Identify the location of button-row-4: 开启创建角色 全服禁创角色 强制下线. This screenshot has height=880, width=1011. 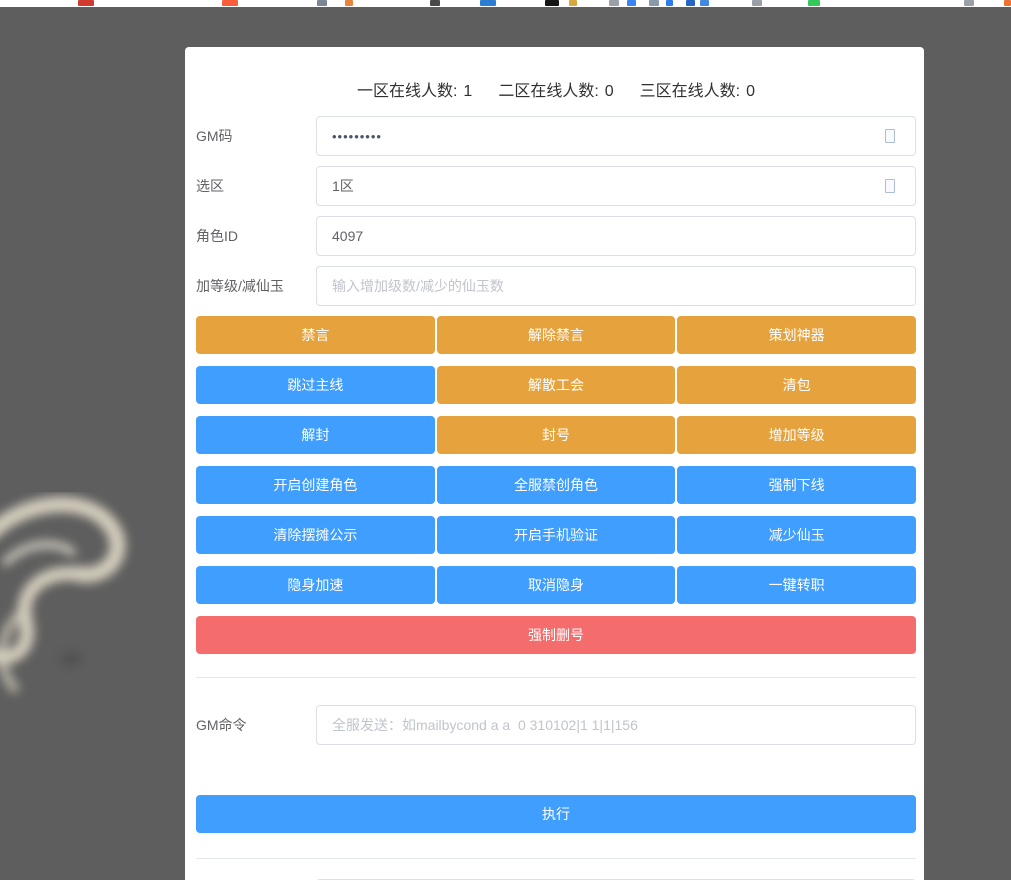
(556, 485).